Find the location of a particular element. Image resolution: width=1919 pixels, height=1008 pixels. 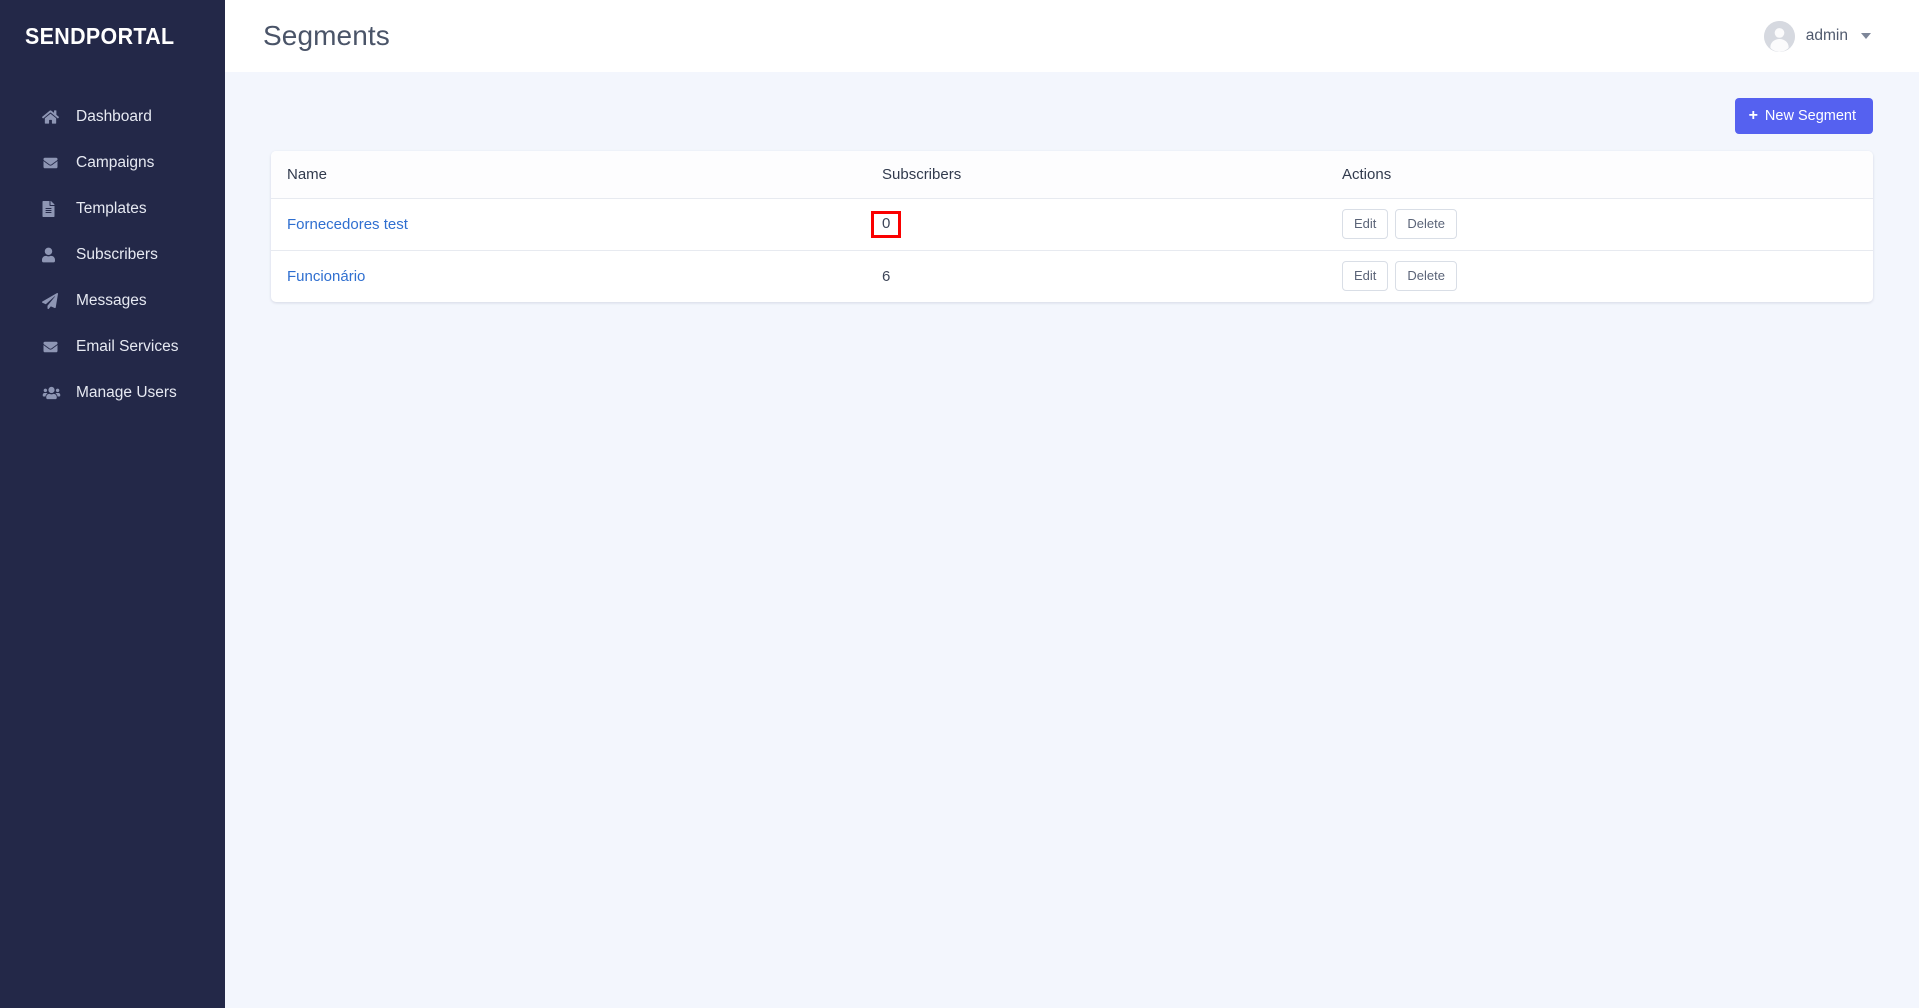

sidebar-item-campaigns: Campaigns is located at coordinates (112, 163).